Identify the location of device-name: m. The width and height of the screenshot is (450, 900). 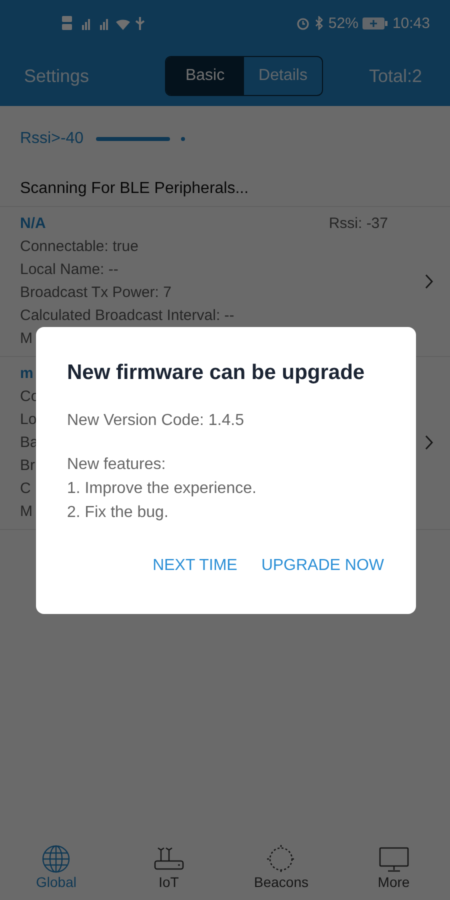
(27, 374).